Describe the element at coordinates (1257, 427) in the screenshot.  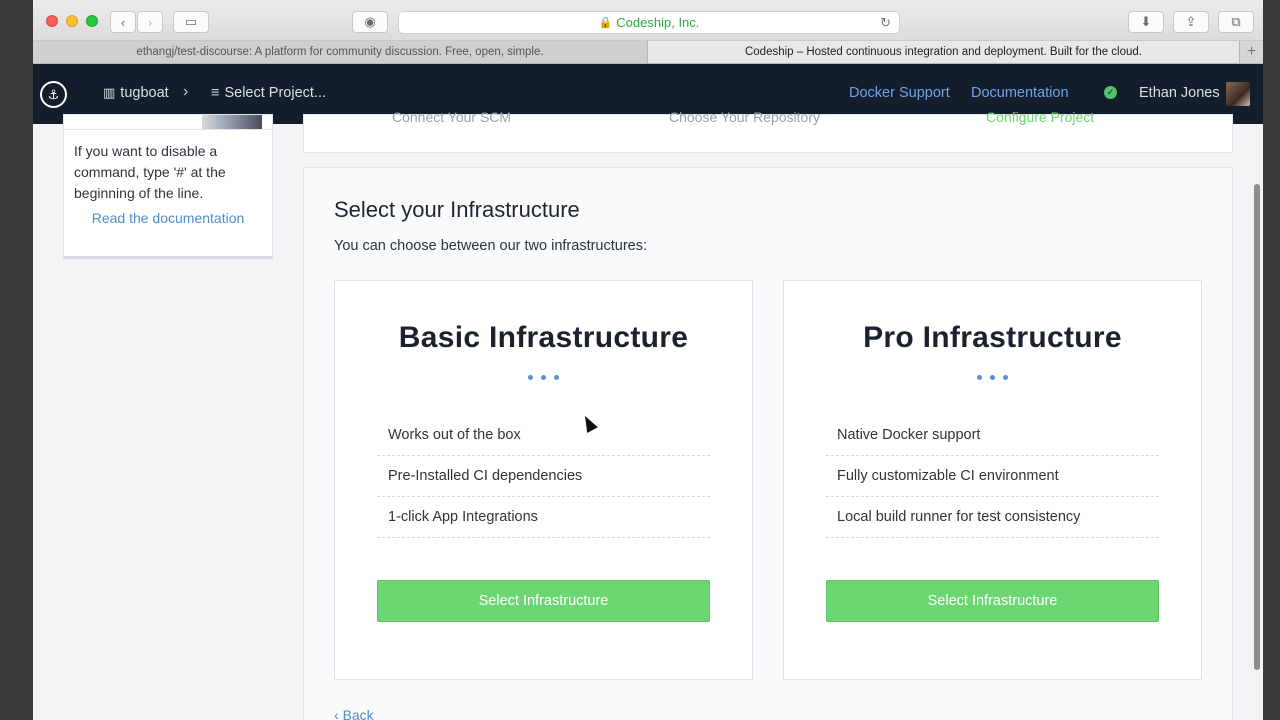
I see `scrollbar-thumb` at that location.